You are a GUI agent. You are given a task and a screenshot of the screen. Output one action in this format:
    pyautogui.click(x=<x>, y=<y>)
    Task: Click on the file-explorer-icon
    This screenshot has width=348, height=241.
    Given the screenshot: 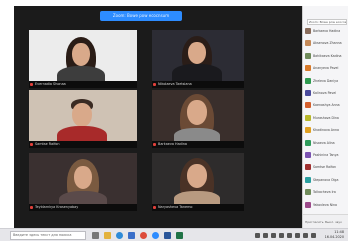 What is the action you would take?
    pyautogui.click(x=107, y=235)
    